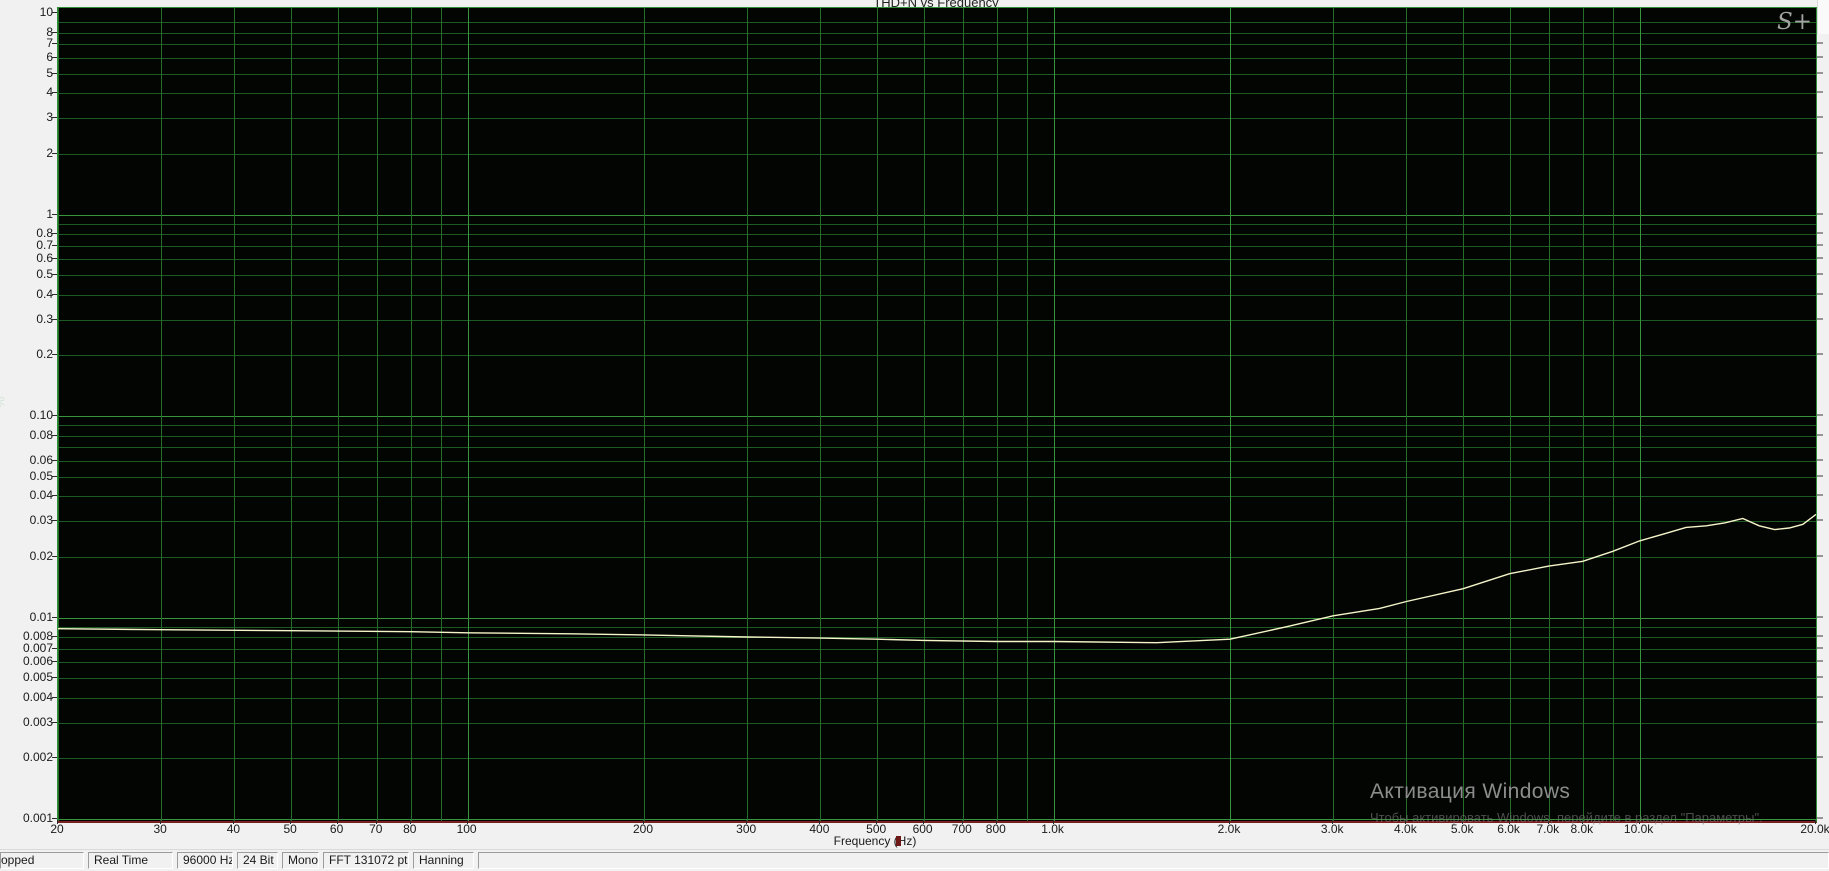 This screenshot has height=871, width=1829. I want to click on windows-activation-watermark: Активация Windows, so click(1470, 791).